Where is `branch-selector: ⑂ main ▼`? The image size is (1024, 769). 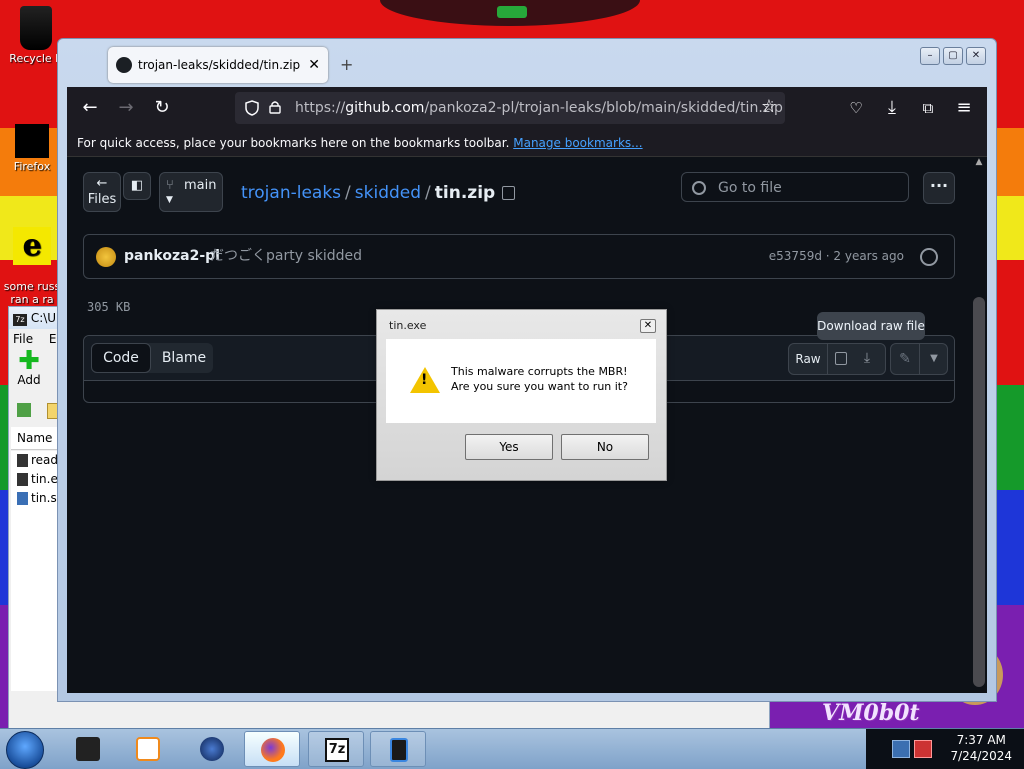
branch-selector: ⑂ main ▼ is located at coordinates (191, 192).